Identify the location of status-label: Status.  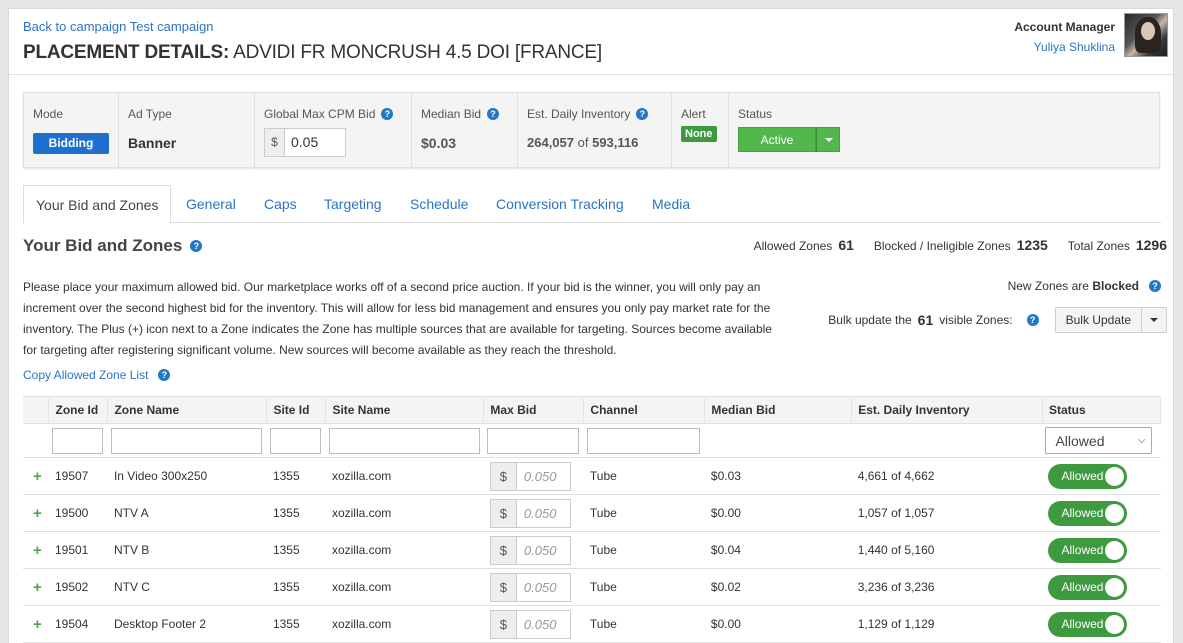
(755, 114).